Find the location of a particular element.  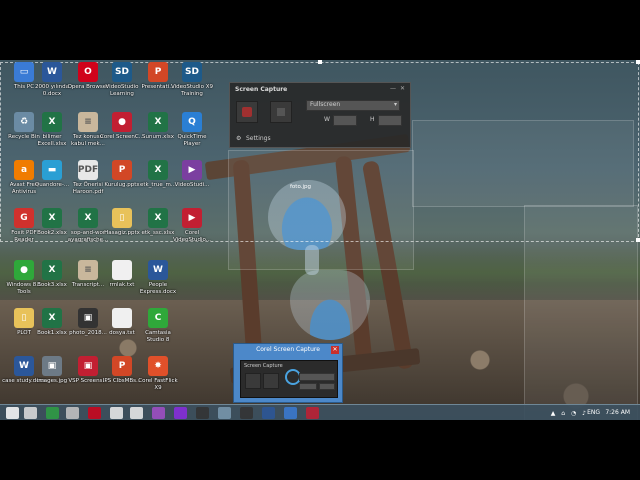

opera-taskbar-icon is located at coordinates (94, 413).